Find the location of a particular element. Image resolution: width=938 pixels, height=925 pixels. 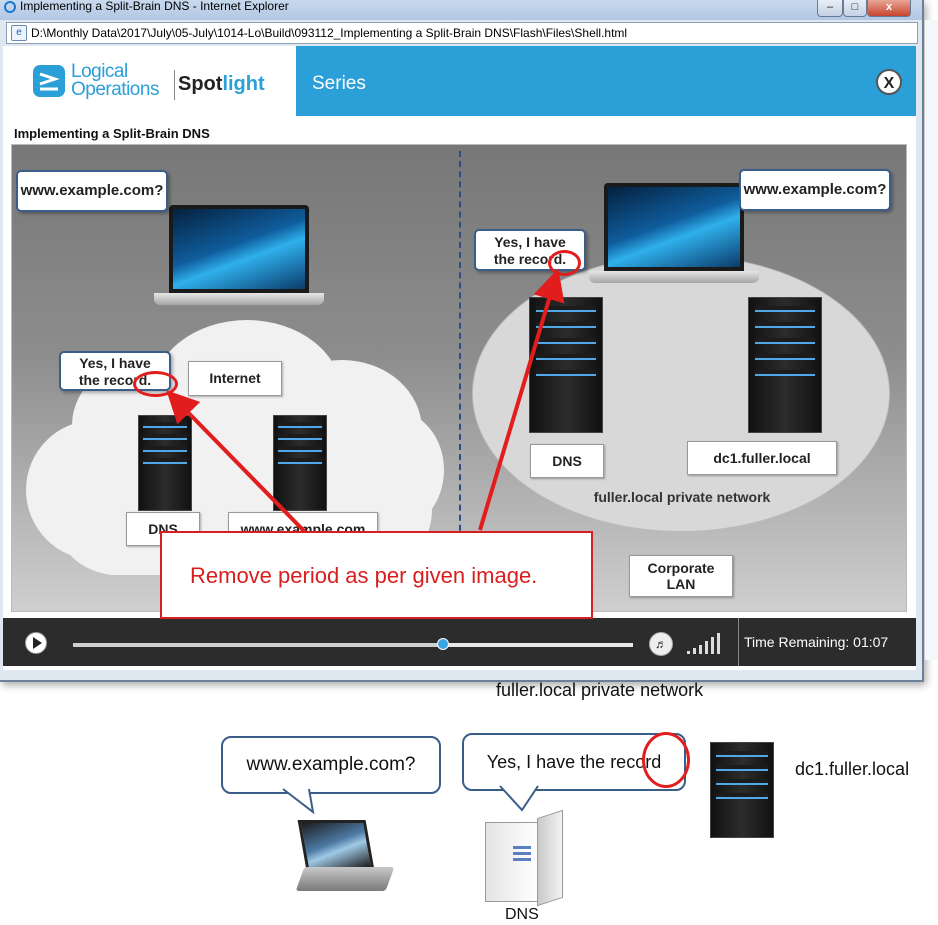

reference-network-label: fuller.local private network is located at coordinates (600, 690).